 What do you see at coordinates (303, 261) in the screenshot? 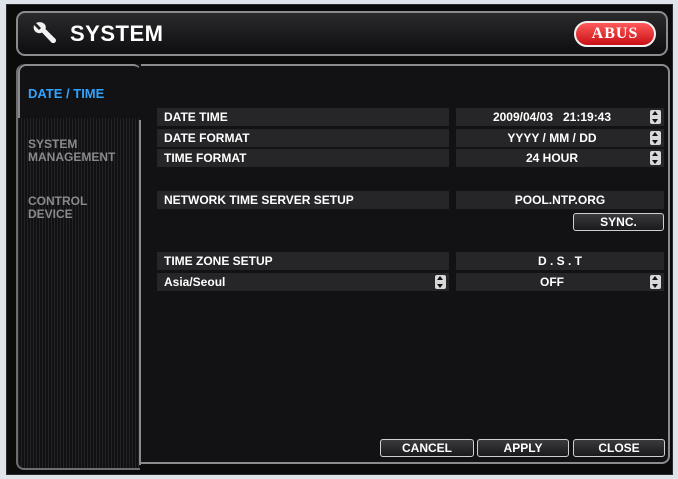
I see `time-zone-label: TIME ZONE SETUP` at bounding box center [303, 261].